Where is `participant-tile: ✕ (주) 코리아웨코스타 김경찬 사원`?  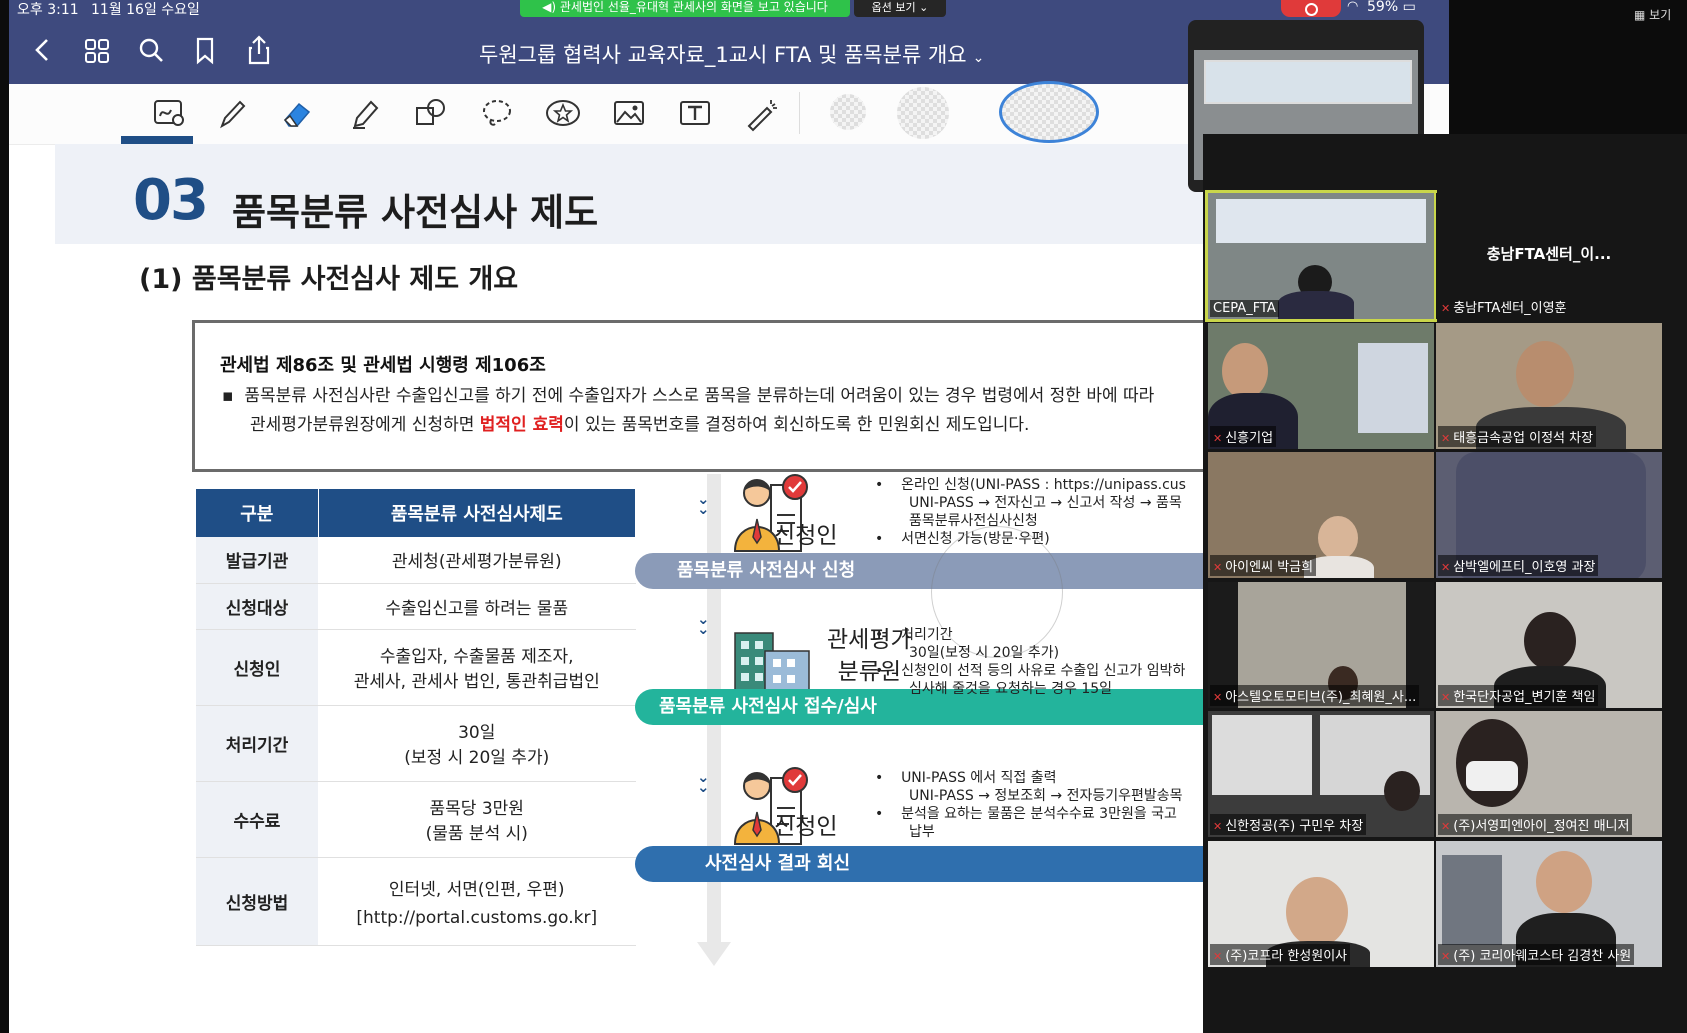
participant-tile: ✕ (주) 코리아웨코스타 김경찬 사원 is located at coordinates (1549, 904).